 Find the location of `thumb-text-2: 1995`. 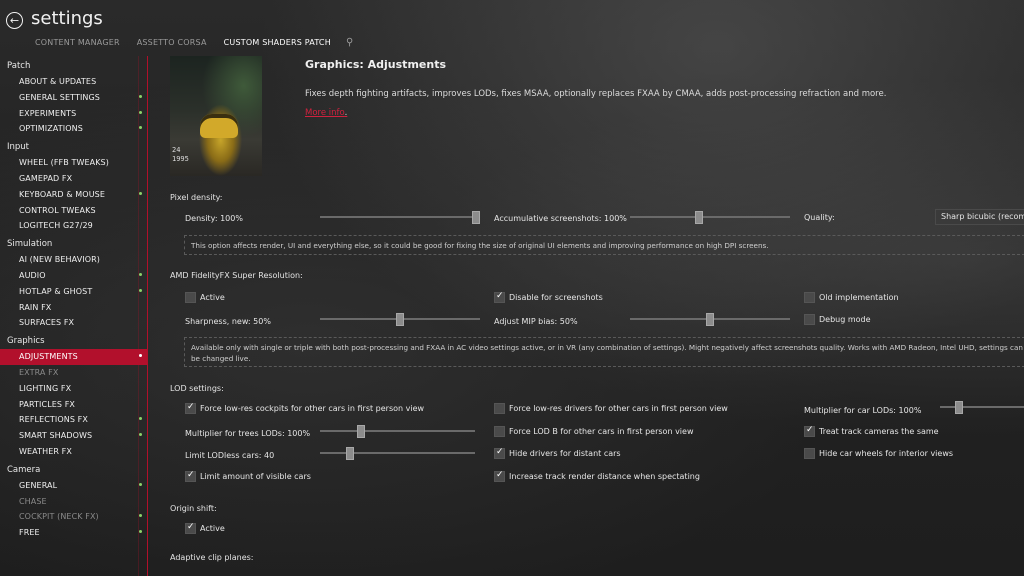

thumb-text-2: 1995 is located at coordinates (180, 159).